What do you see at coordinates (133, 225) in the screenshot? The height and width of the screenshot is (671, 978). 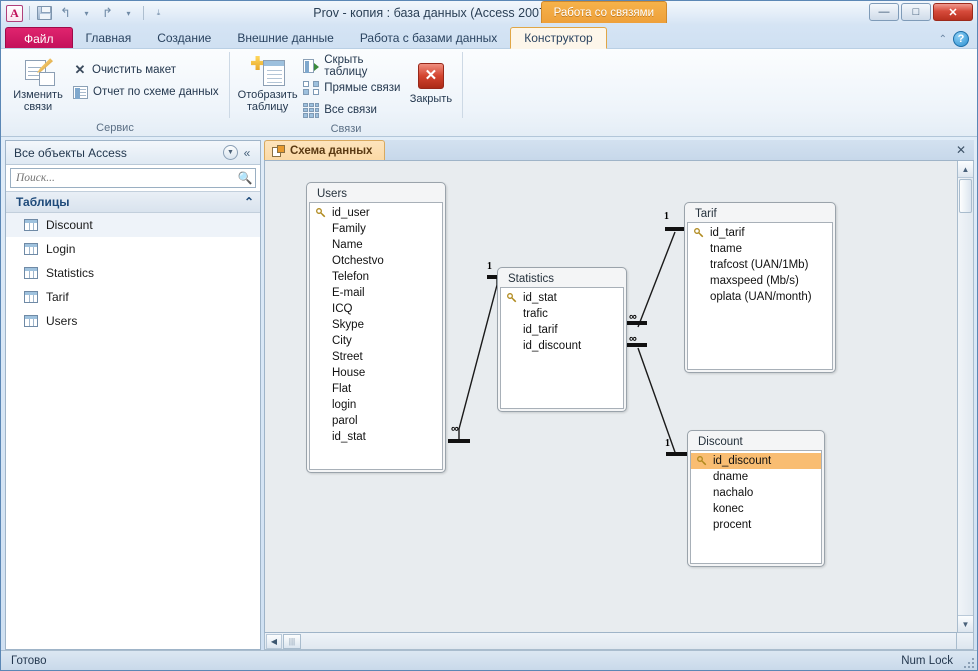 I see `sidebar-item-discount: Discount` at bounding box center [133, 225].